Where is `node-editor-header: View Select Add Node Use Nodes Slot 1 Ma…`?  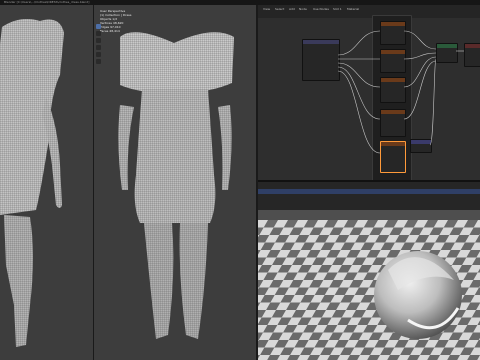 node-editor-header: View Select Add Node Use Nodes Slot 1 Ma… is located at coordinates (369, 11).